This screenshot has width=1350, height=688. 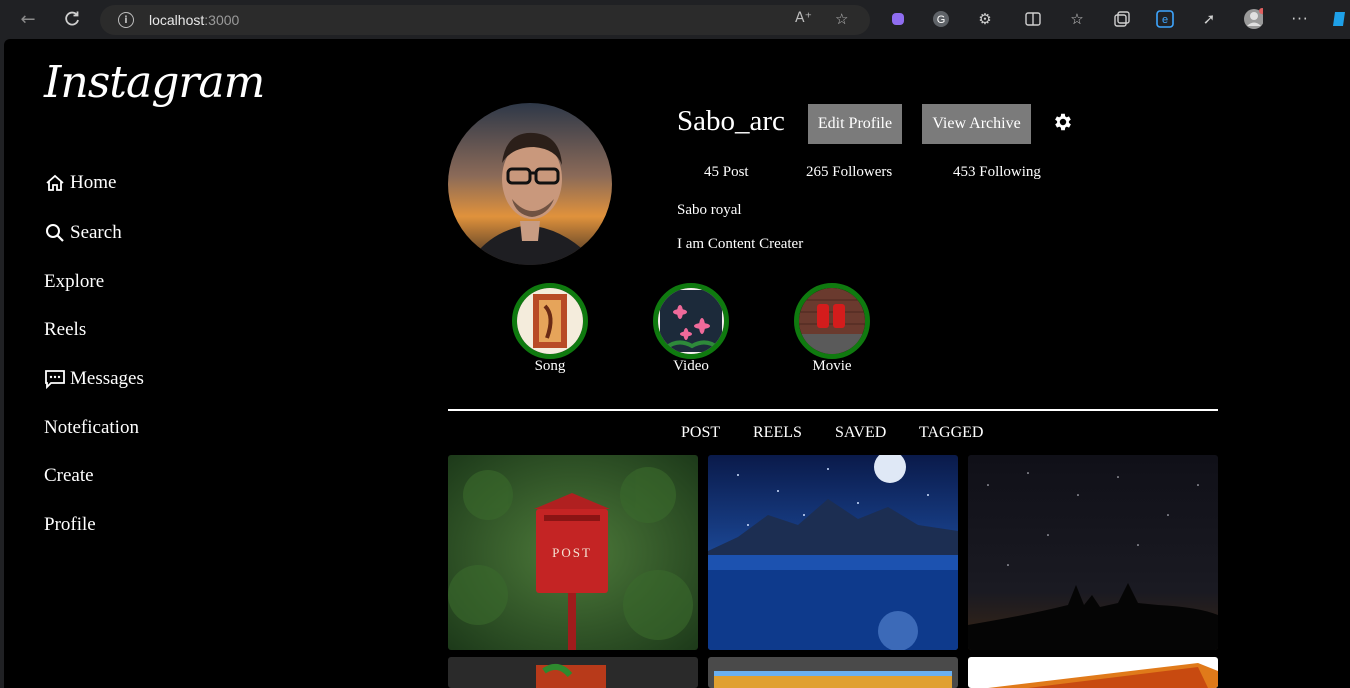 I want to click on sidebar-item-label: Profile, so click(x=70, y=524).